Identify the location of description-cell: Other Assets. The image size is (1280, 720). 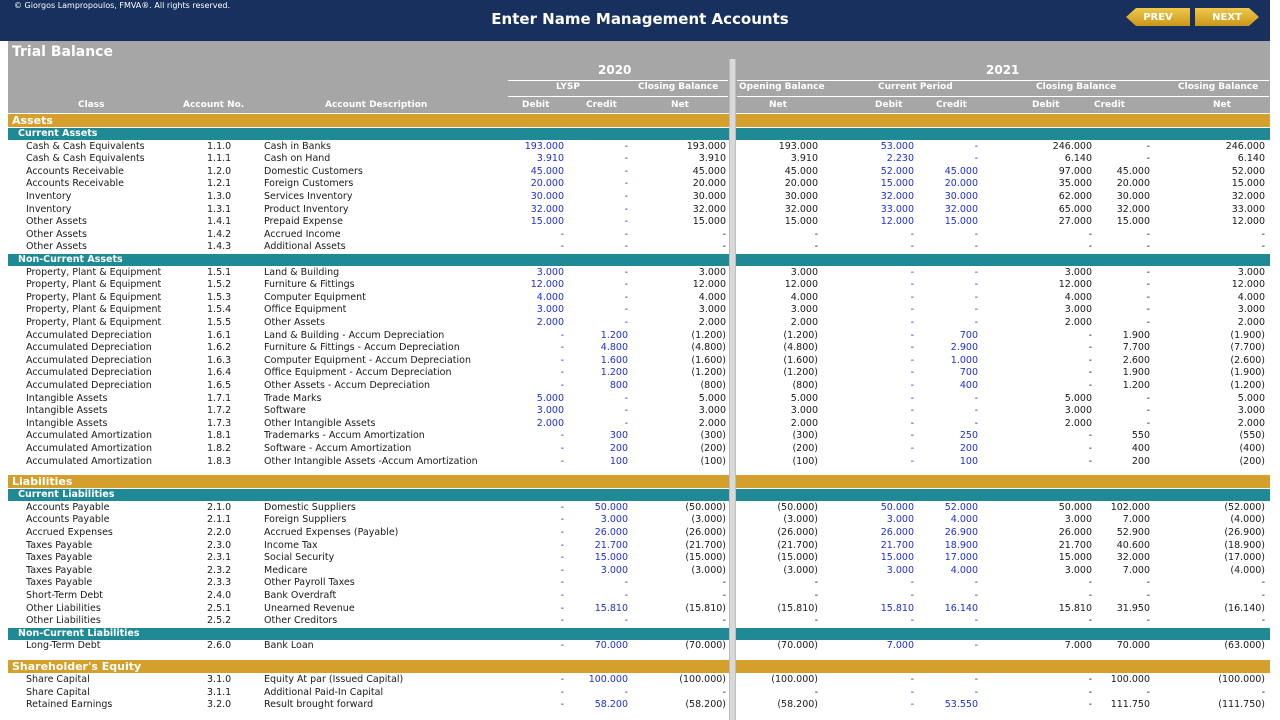
(294, 322).